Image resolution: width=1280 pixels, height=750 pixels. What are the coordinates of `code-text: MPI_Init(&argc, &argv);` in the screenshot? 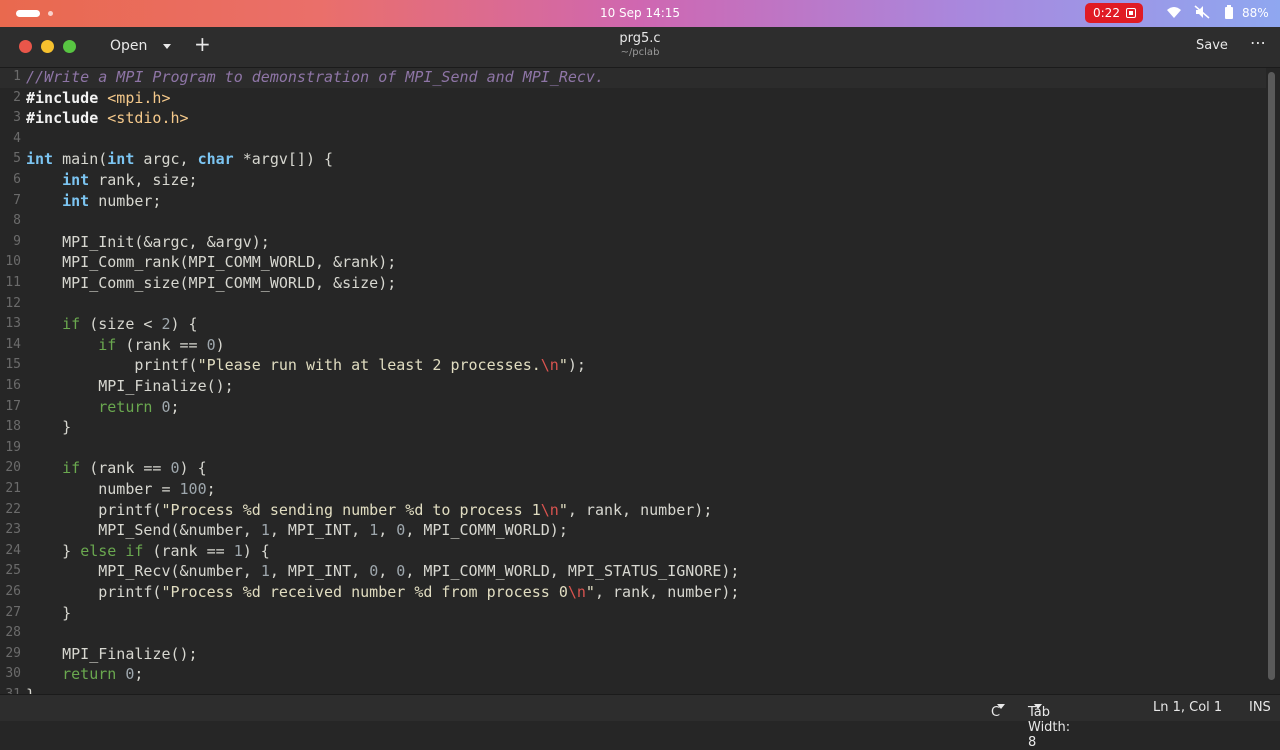 It's located at (148, 242).